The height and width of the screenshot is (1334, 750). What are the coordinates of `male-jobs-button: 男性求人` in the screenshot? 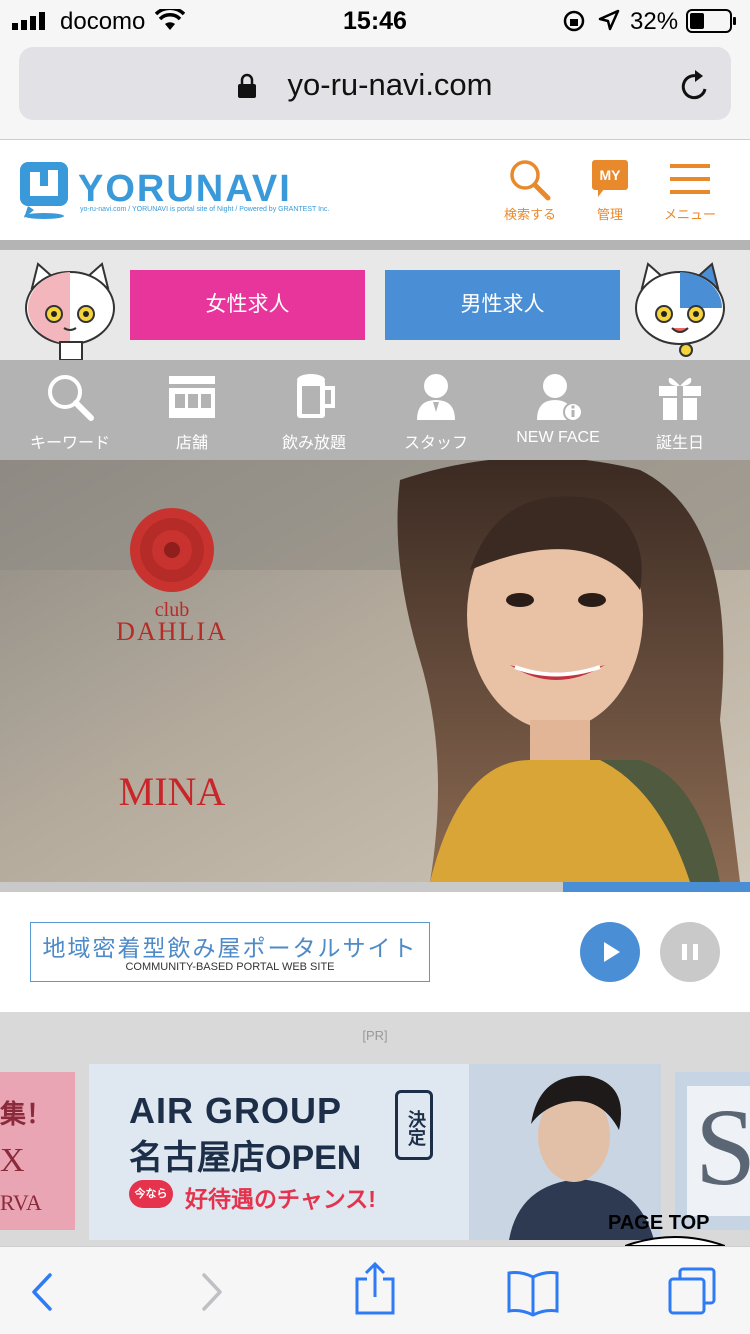 It's located at (502, 305).